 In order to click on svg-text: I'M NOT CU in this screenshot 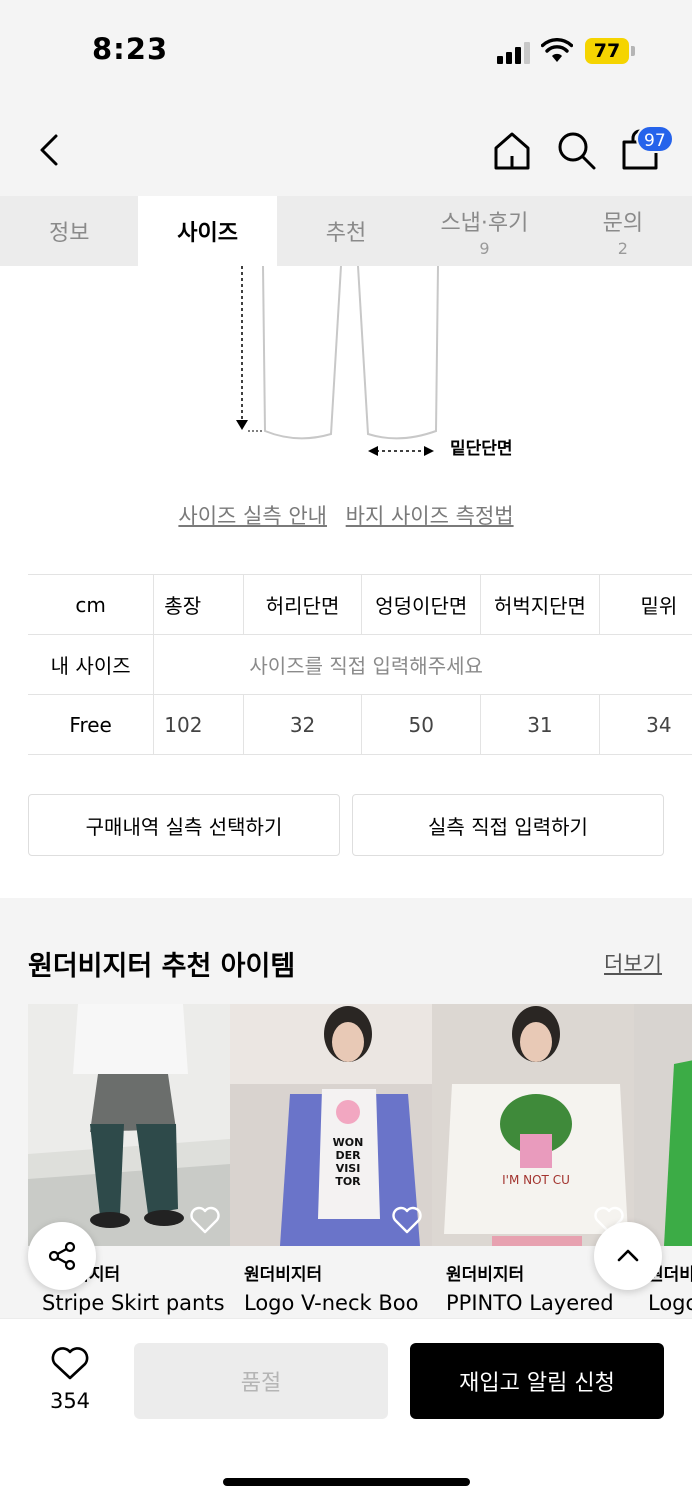, I will do `click(536, 1180)`.